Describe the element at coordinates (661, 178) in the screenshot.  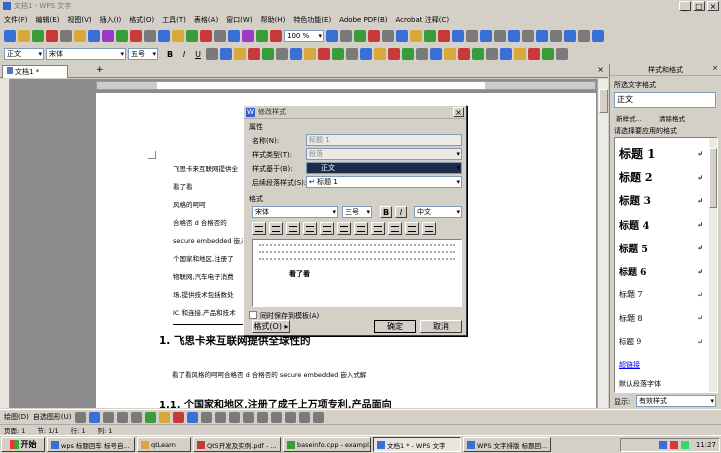
I see `style-list-item: 标题 2 ↵` at that location.